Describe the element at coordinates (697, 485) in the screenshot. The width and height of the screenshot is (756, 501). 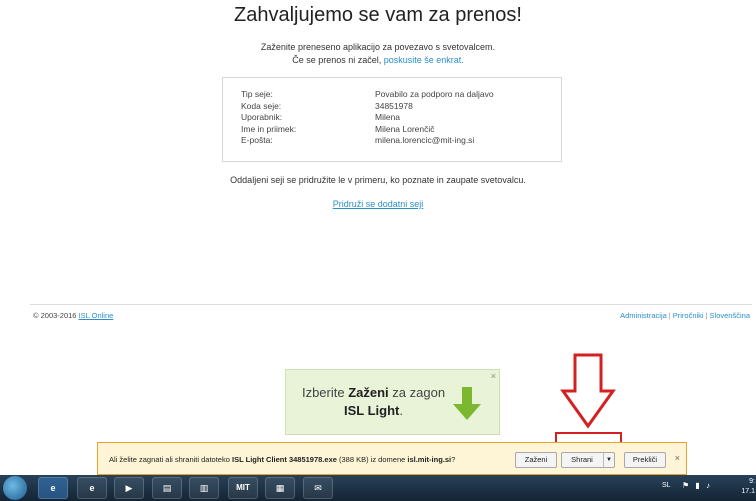
I see `system-tray-icons: ⚑ ▮ ♪` at that location.